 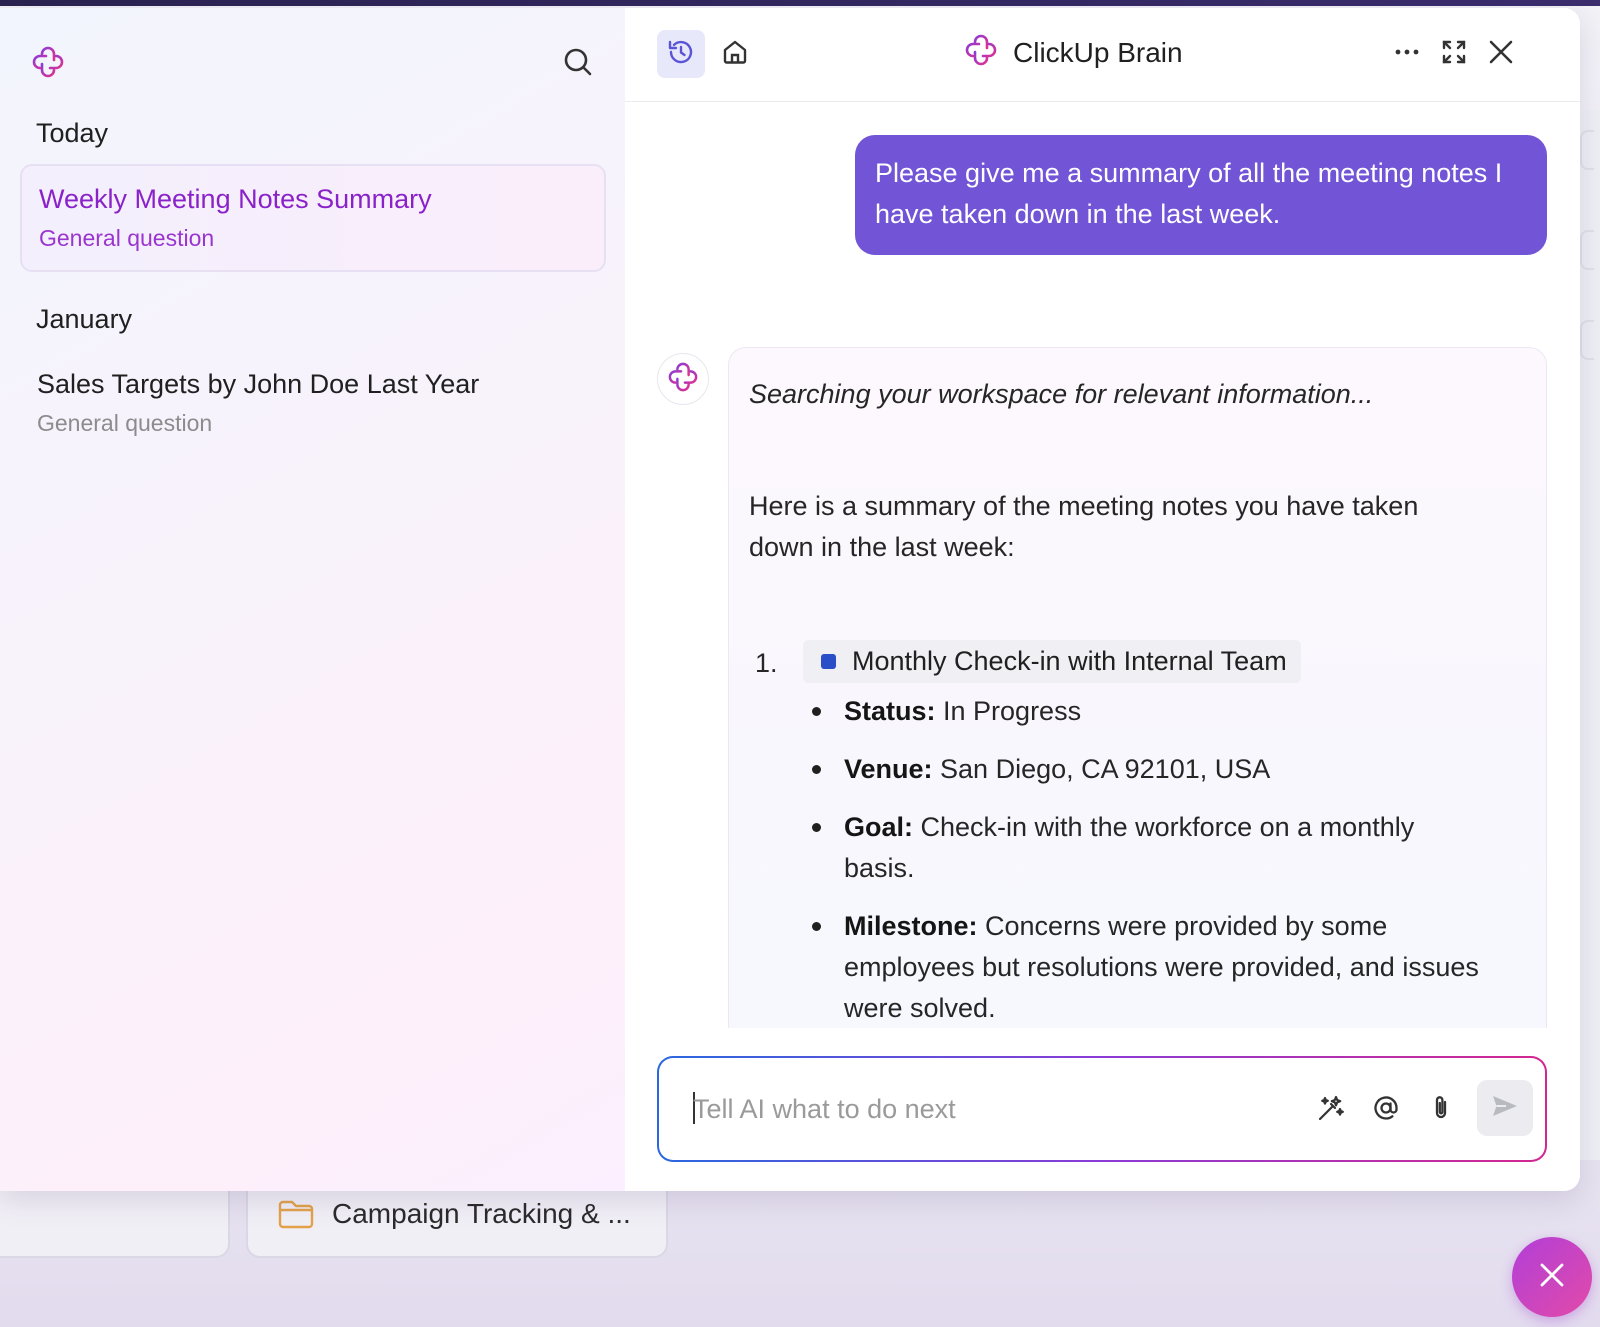 What do you see at coordinates (72, 133) in the screenshot?
I see `section-title-today: Today` at bounding box center [72, 133].